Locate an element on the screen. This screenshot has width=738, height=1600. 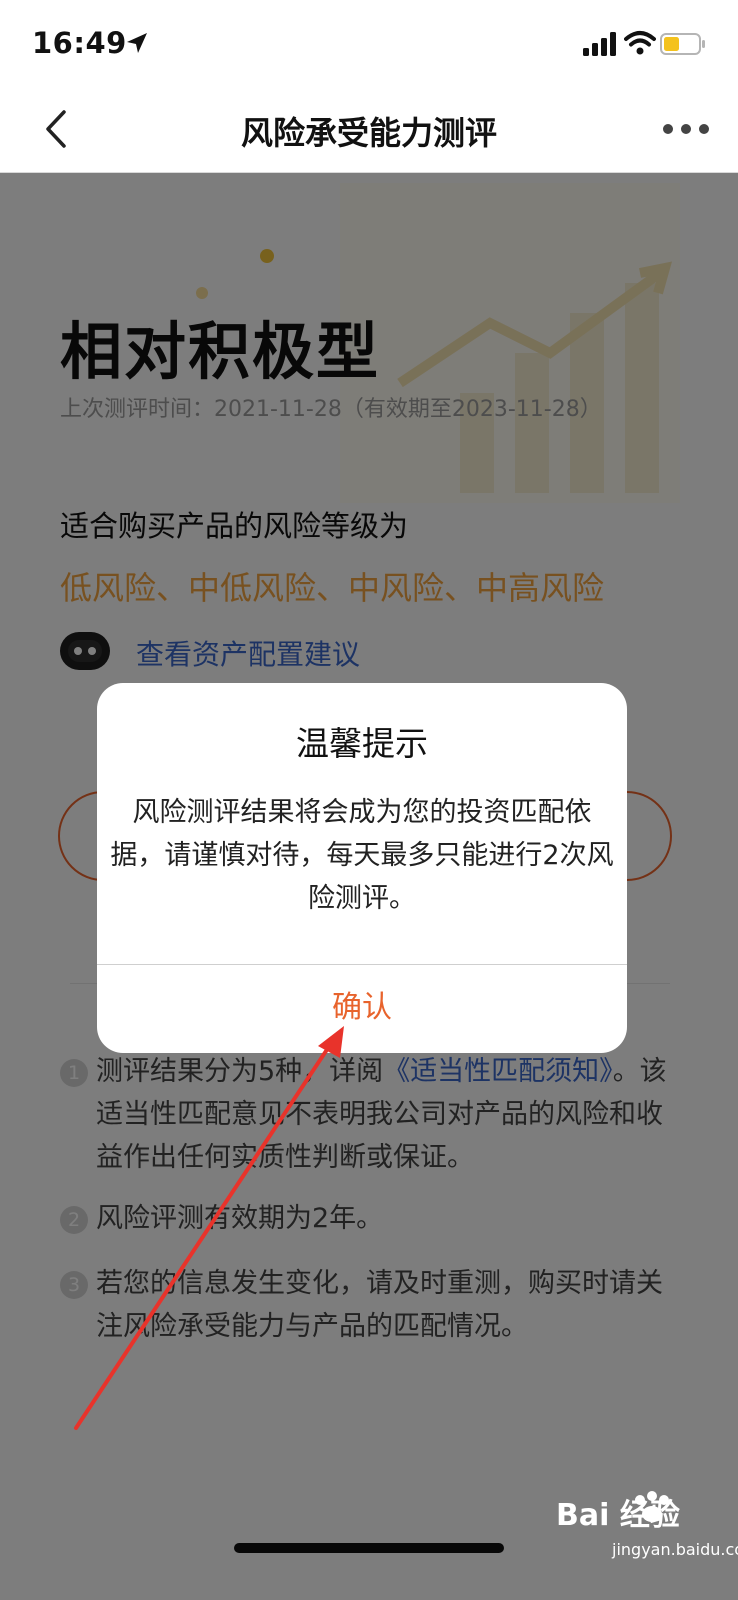
location-arrow-icon is located at coordinates (137, 43).